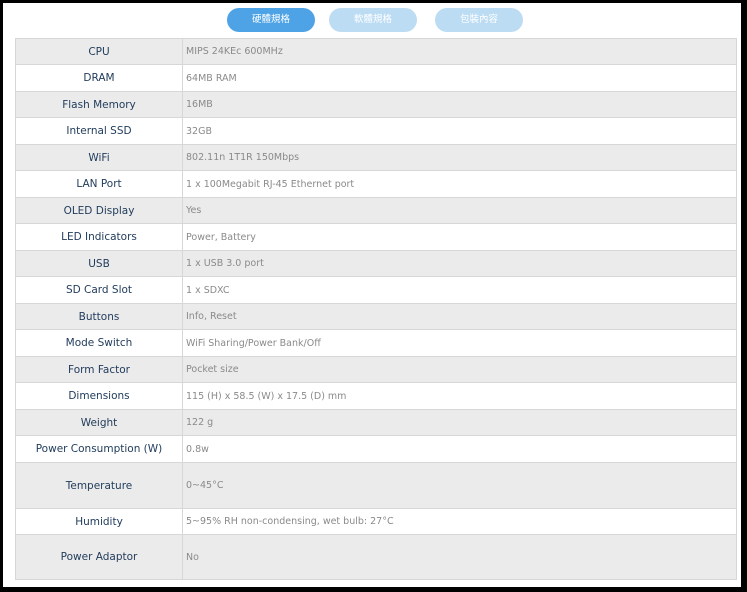 This screenshot has height=592, width=747. I want to click on tab-hardware-specs: 硬體規格, so click(271, 20).